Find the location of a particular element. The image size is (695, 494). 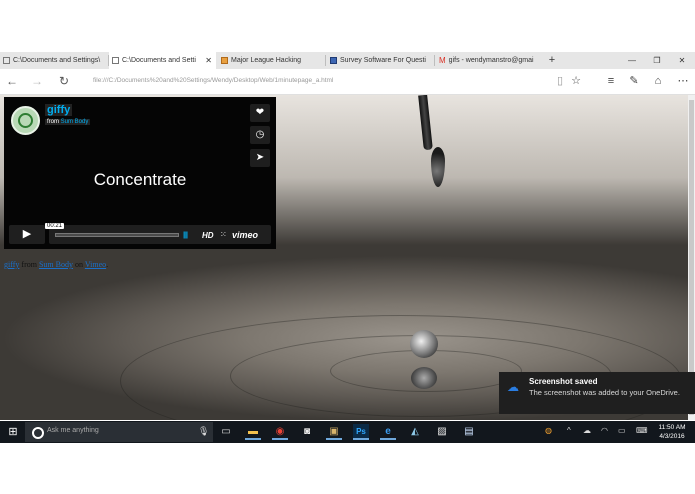

tab-4: Survey Software For Questi is located at coordinates (380, 60).